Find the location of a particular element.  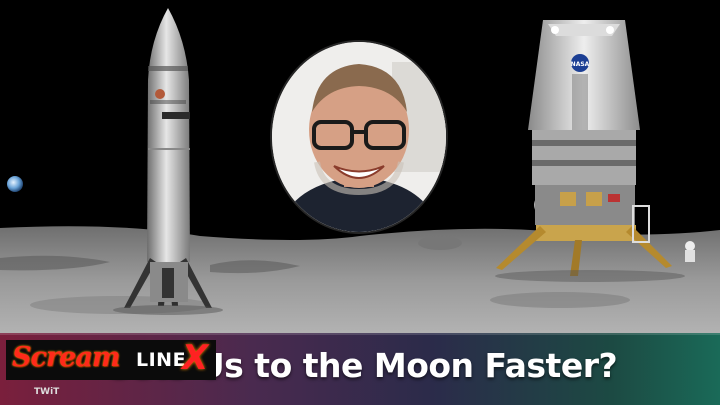

screamline-logo: Scream LINE X is located at coordinates (111, 359).